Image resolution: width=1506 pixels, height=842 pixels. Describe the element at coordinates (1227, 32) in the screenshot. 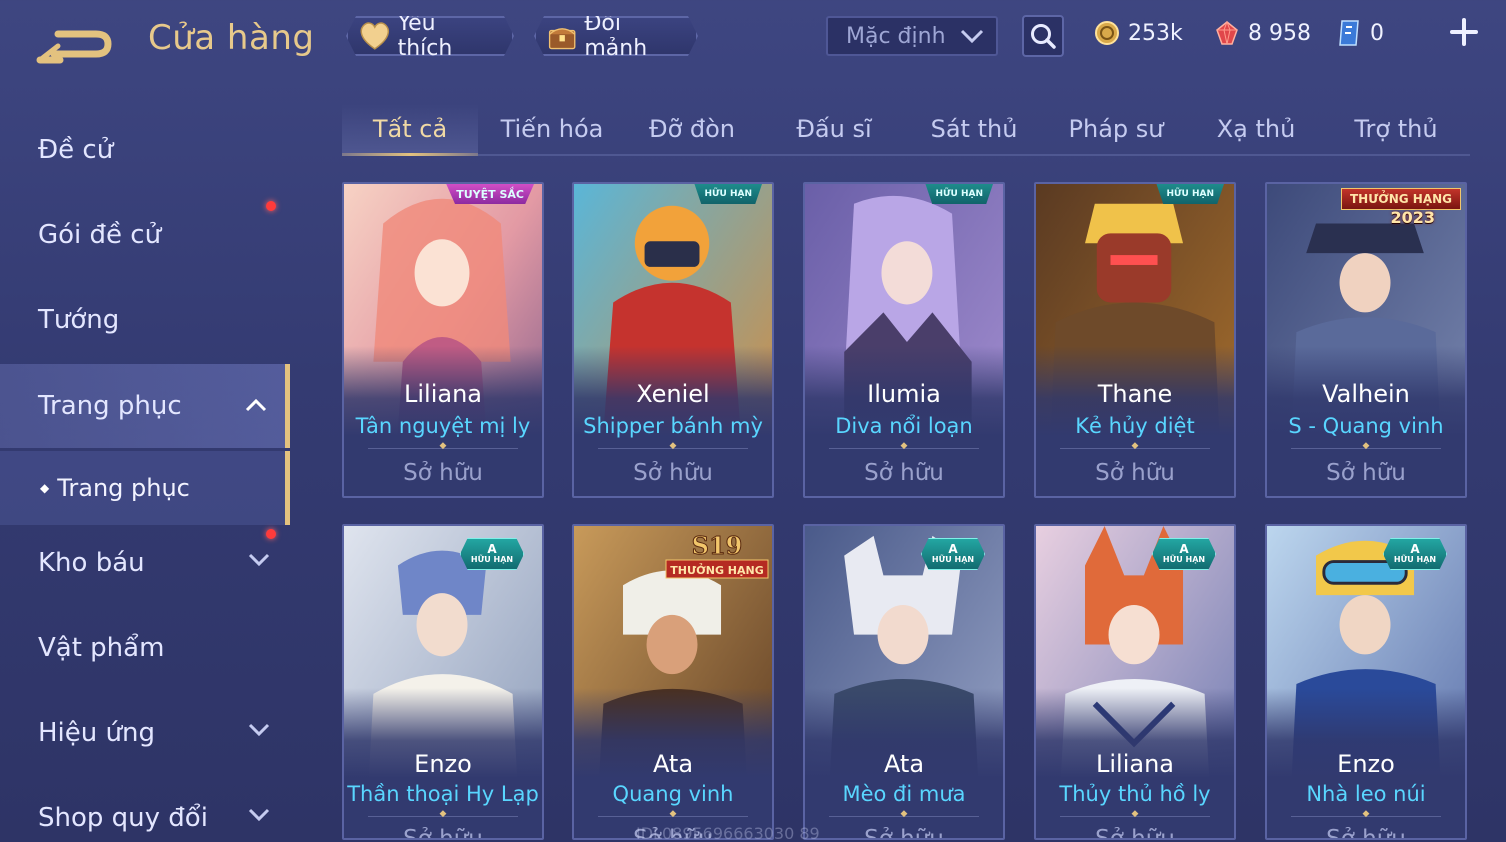

I see `red-gem-icon` at that location.